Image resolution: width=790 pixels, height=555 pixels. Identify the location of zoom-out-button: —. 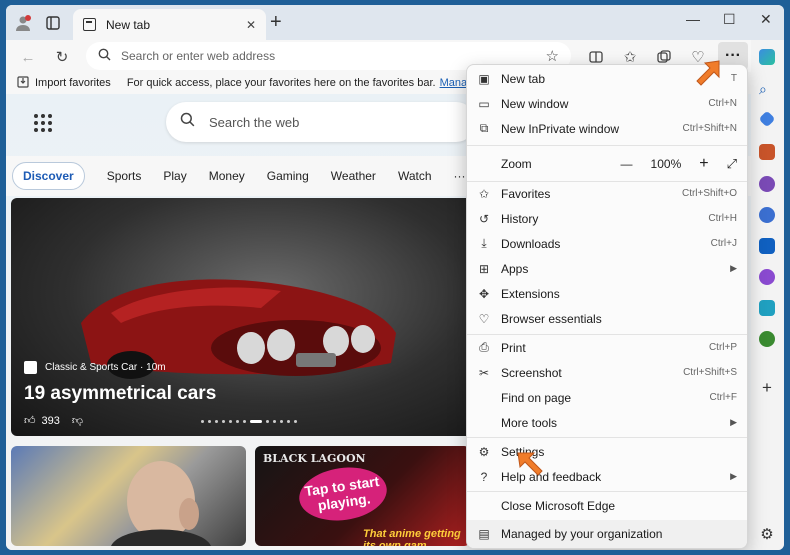
(627, 164).